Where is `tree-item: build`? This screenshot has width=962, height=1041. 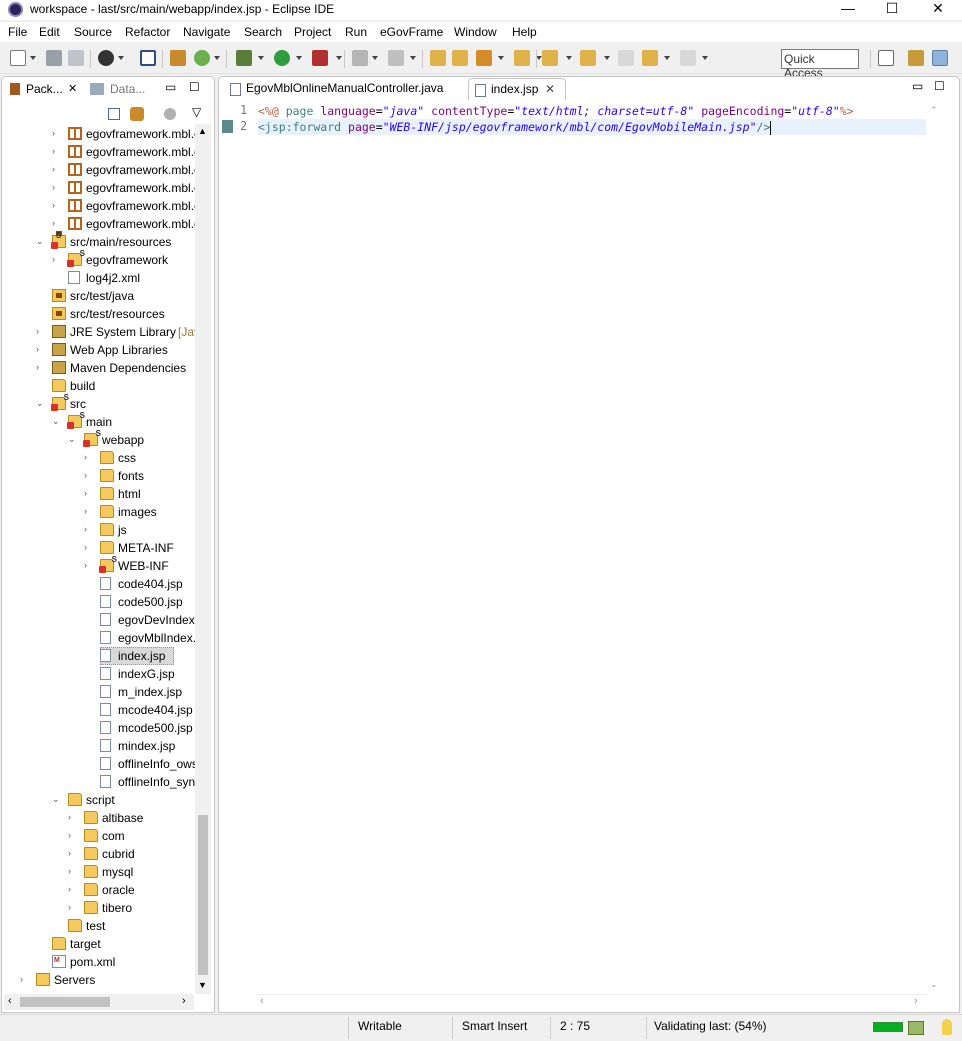
tree-item: build is located at coordinates (99, 386).